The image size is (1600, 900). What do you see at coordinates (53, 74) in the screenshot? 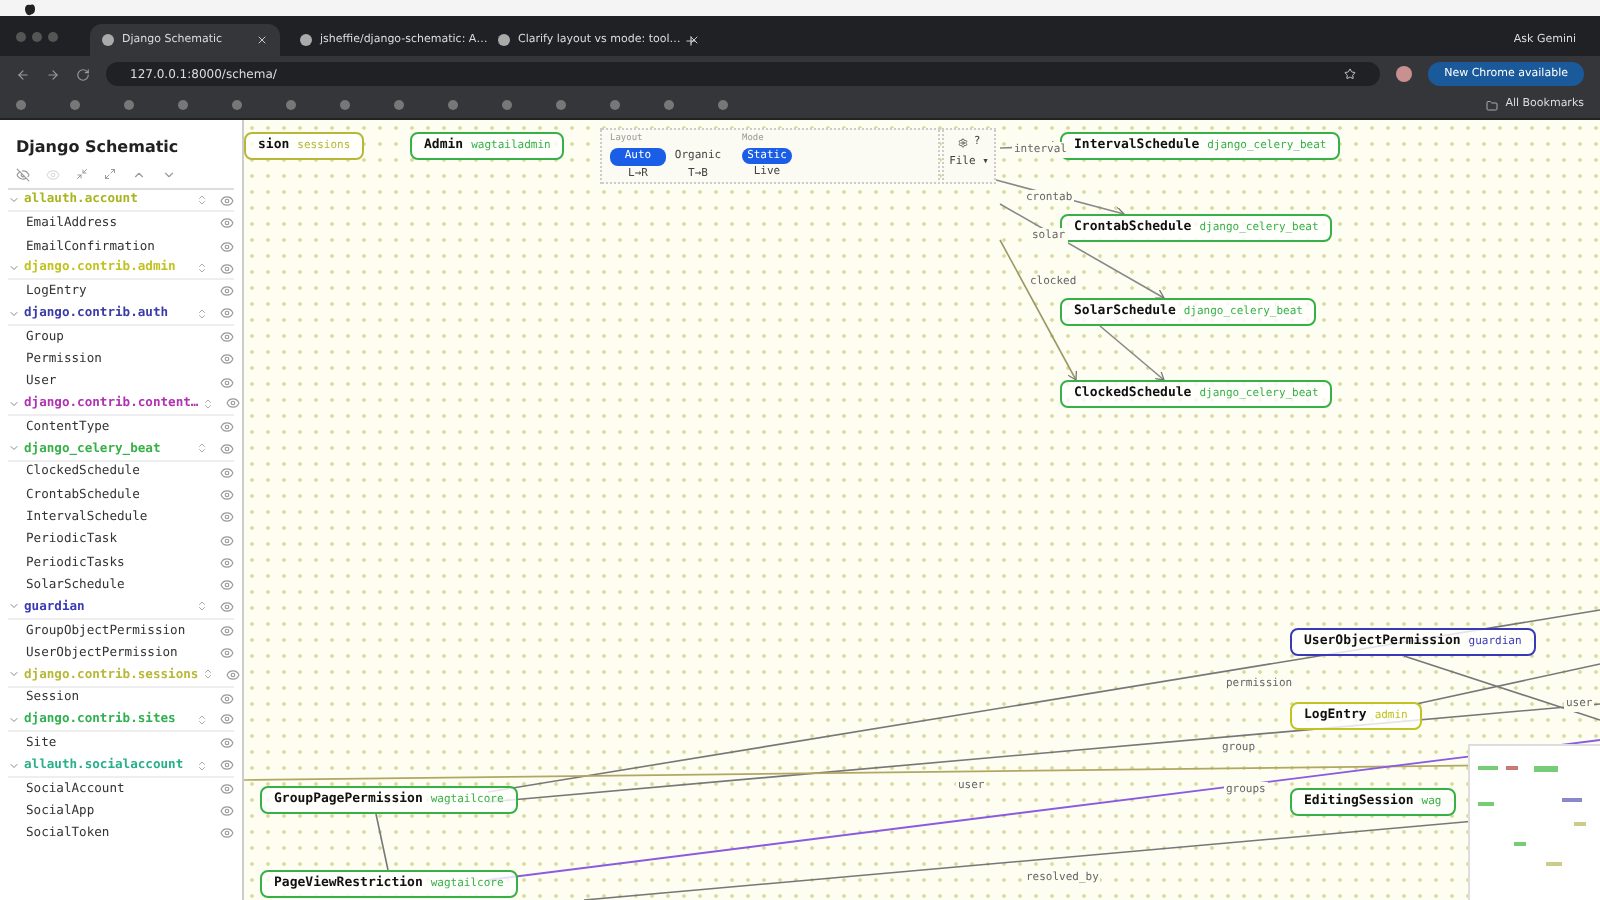
I see `forward-icon` at bounding box center [53, 74].